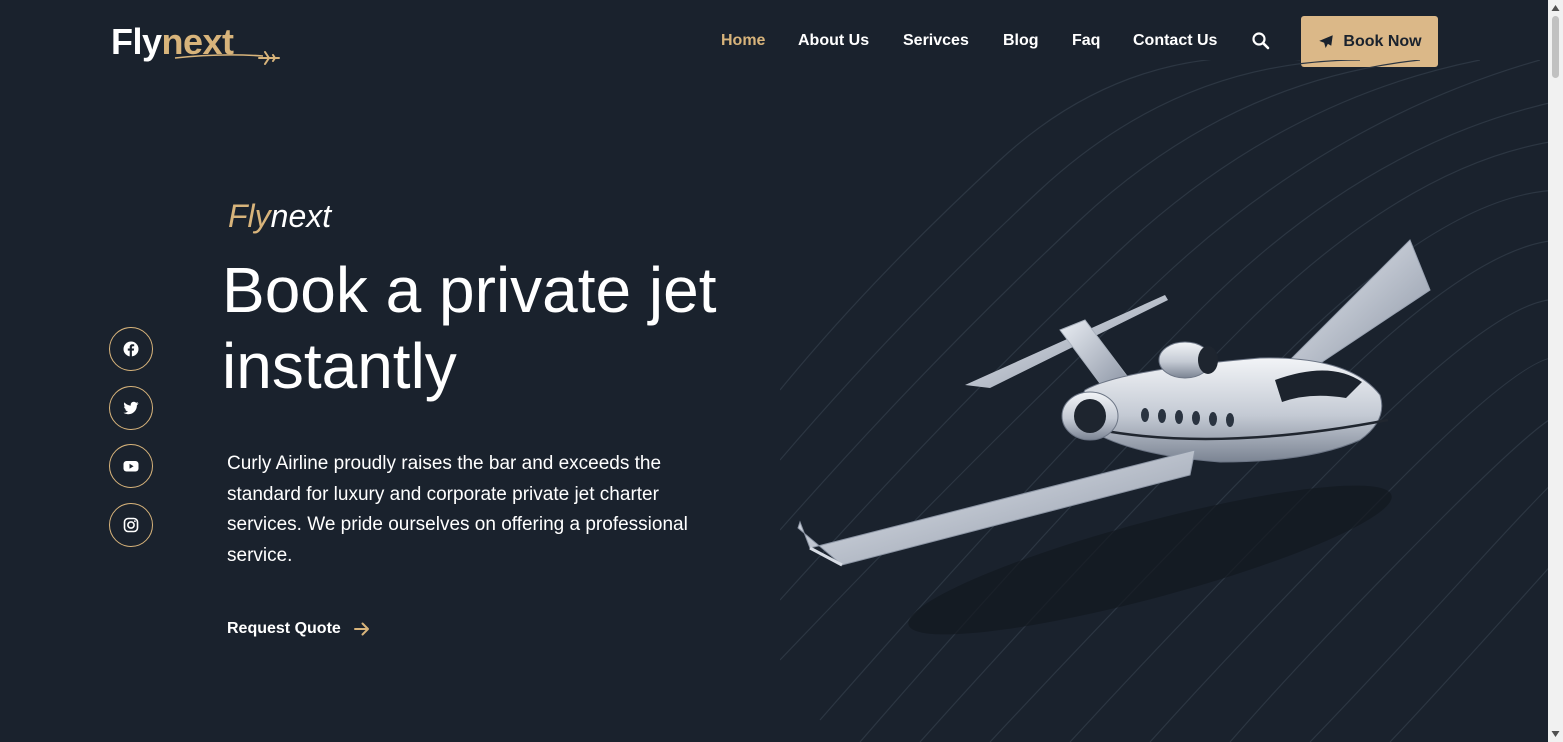 This screenshot has height=742, width=1563. I want to click on request-quote-label: Request Quote, so click(284, 628).